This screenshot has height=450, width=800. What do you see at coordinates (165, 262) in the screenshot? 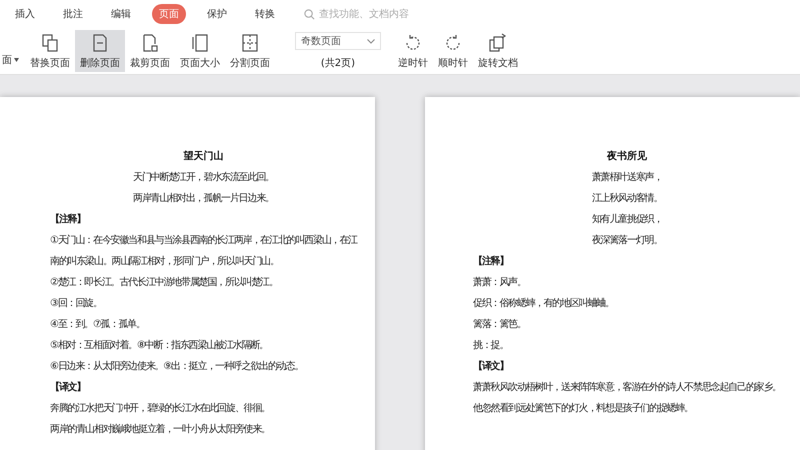
I see `note-text: 南的叫东梁山。两山隔江相对，形同门户，所以叫天门山。` at bounding box center [165, 262].